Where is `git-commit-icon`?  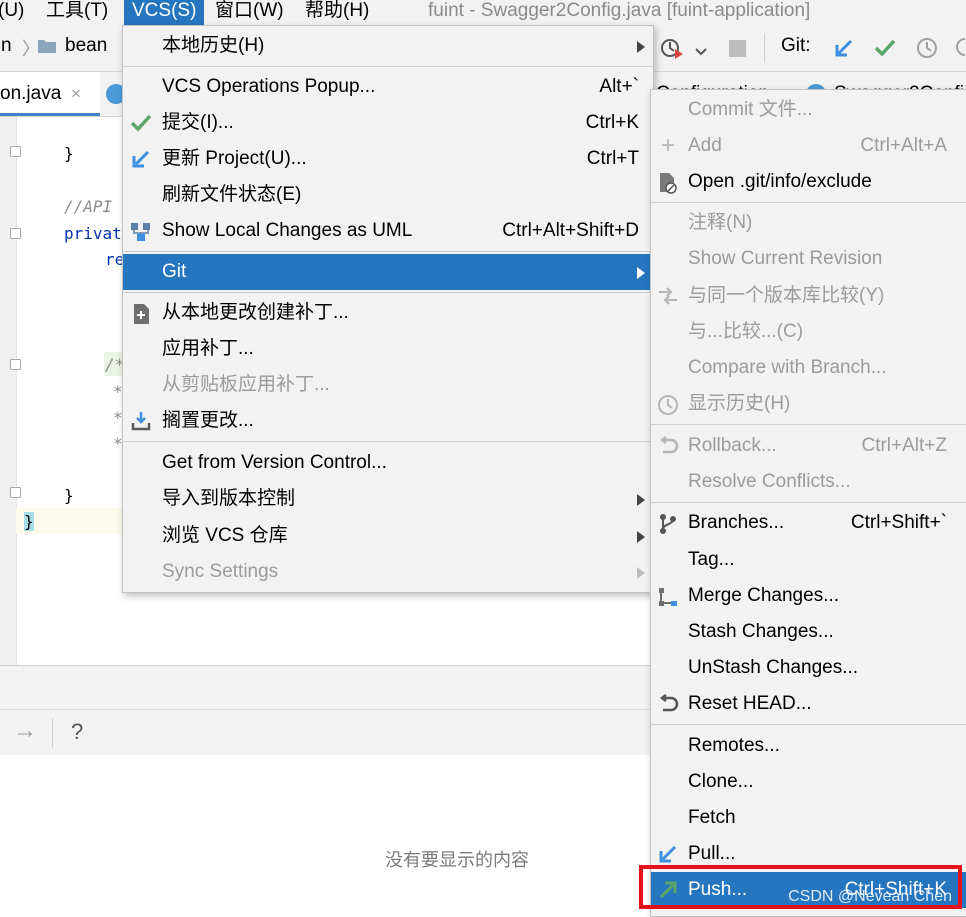 git-commit-icon is located at coordinates (885, 50).